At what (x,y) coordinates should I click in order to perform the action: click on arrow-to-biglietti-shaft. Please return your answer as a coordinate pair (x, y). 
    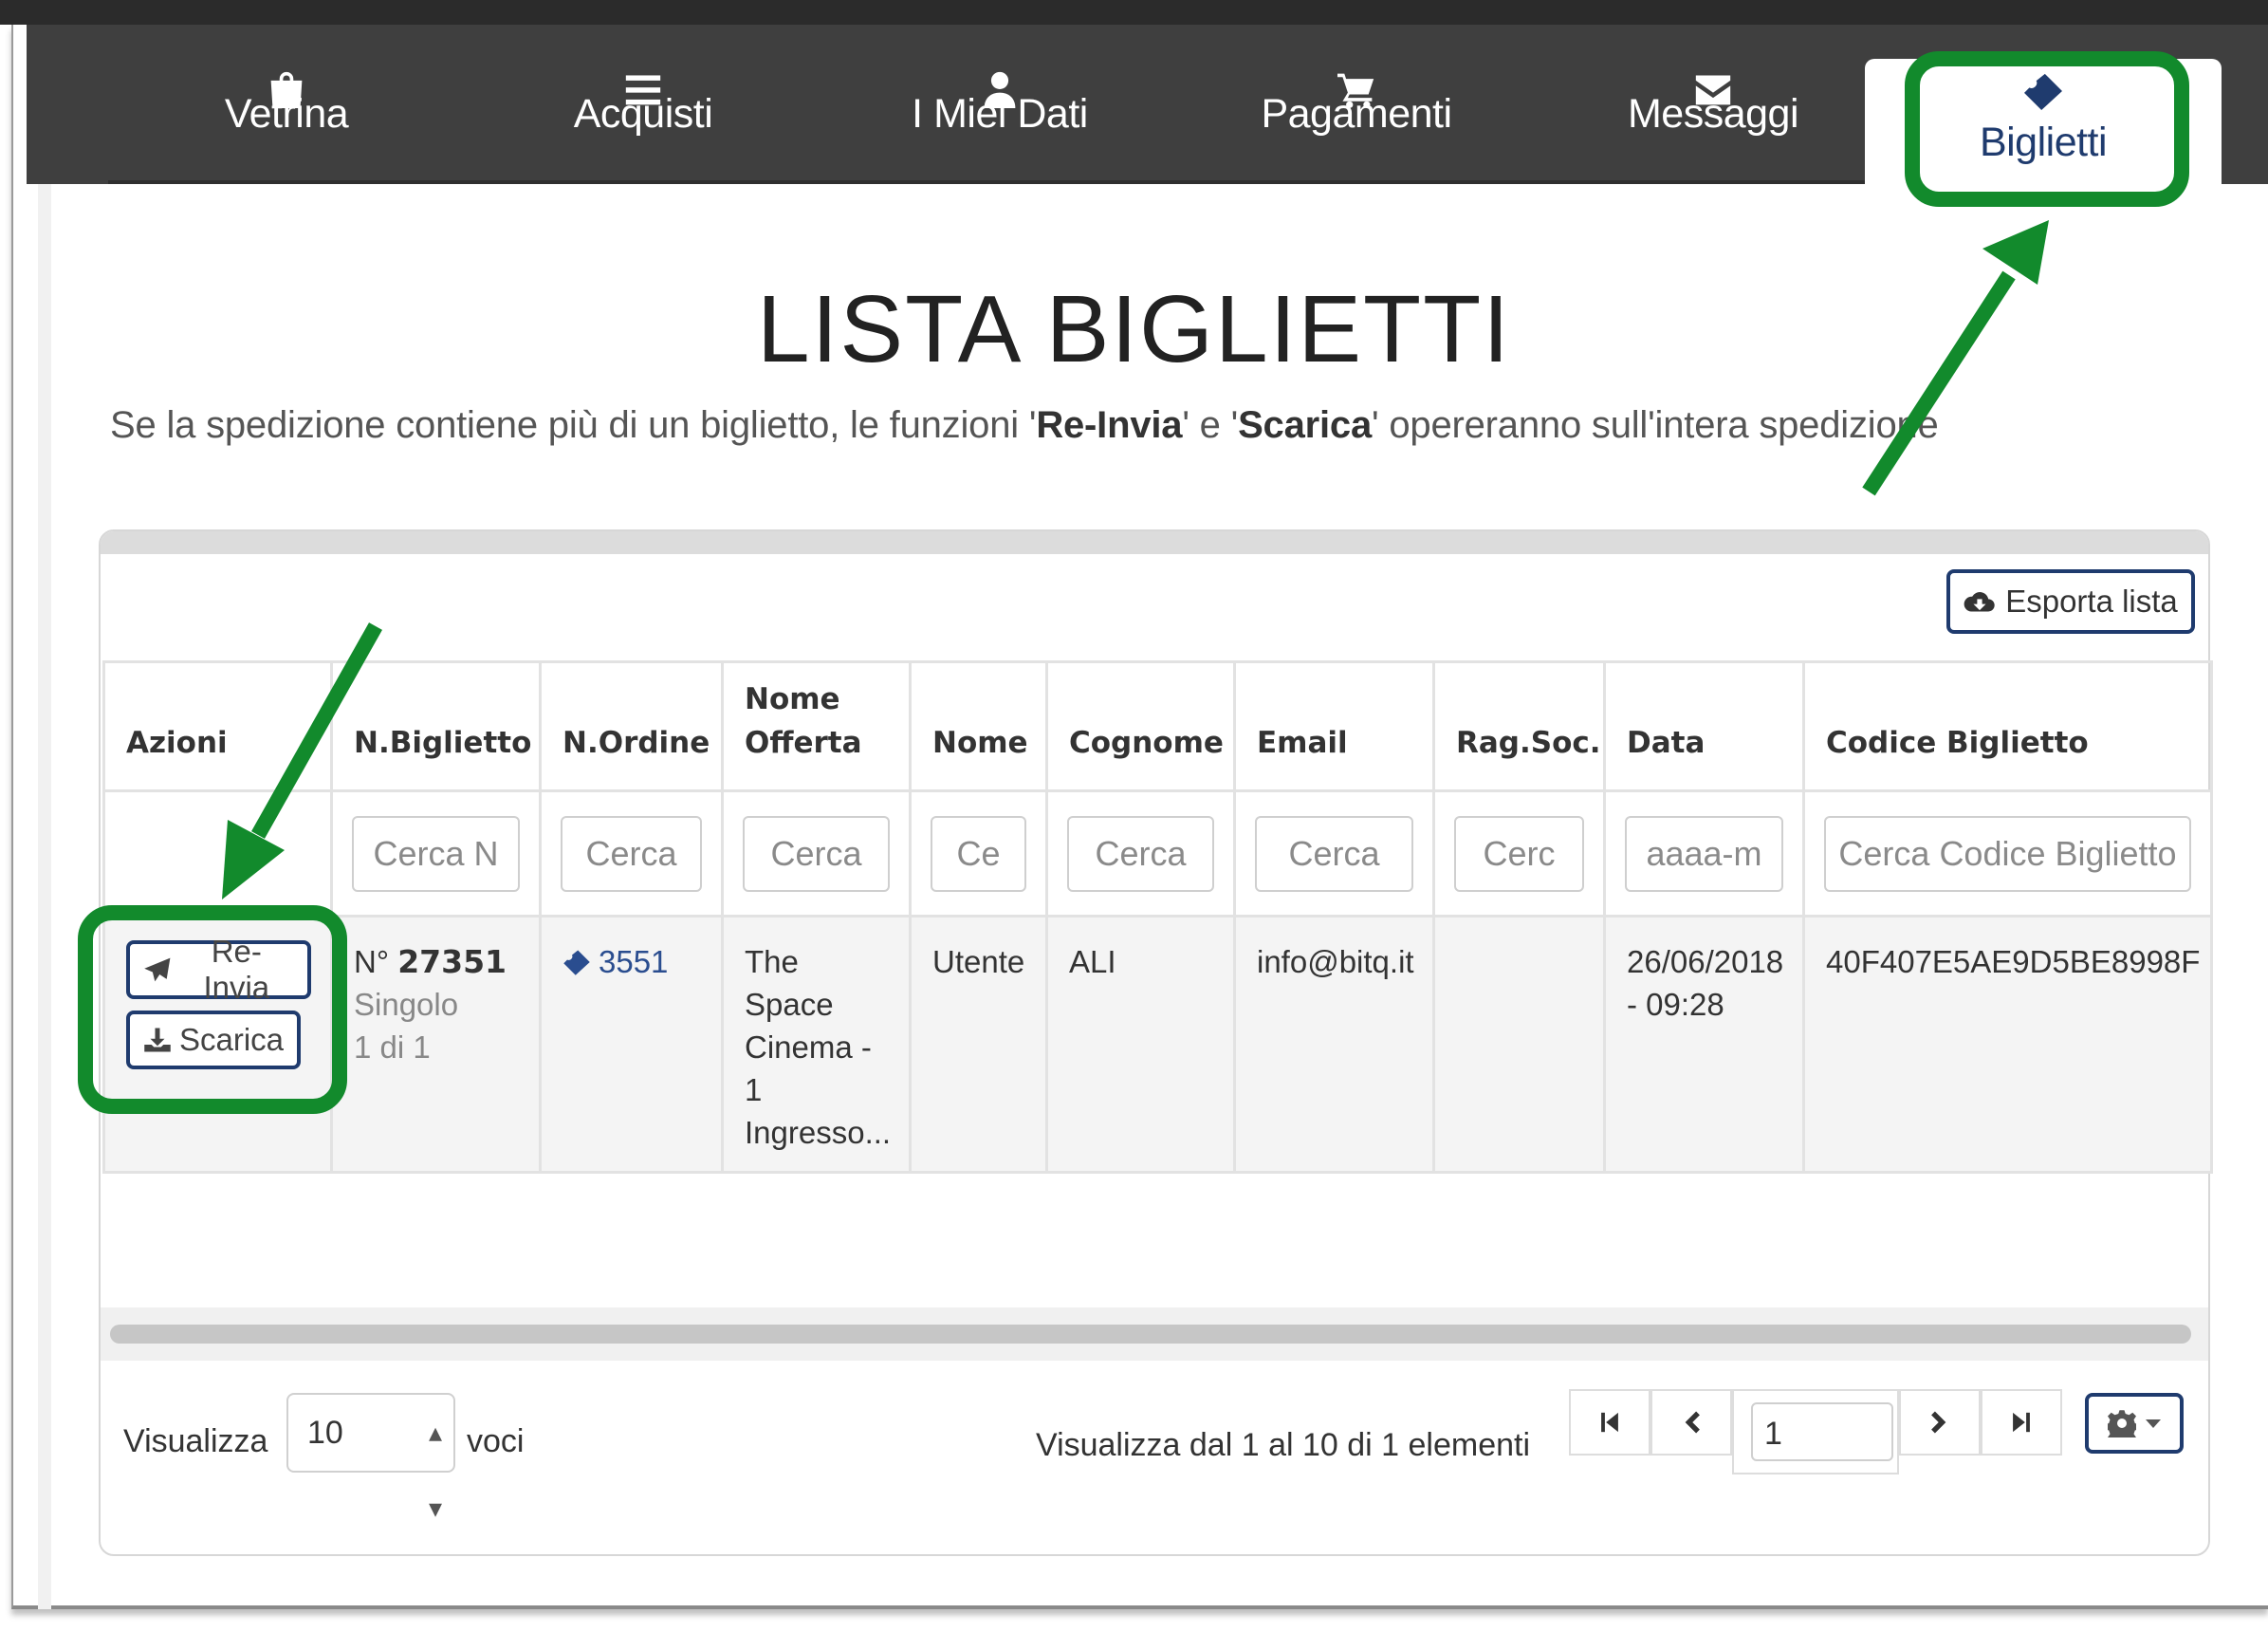
    Looking at the image, I should click on (1939, 383).